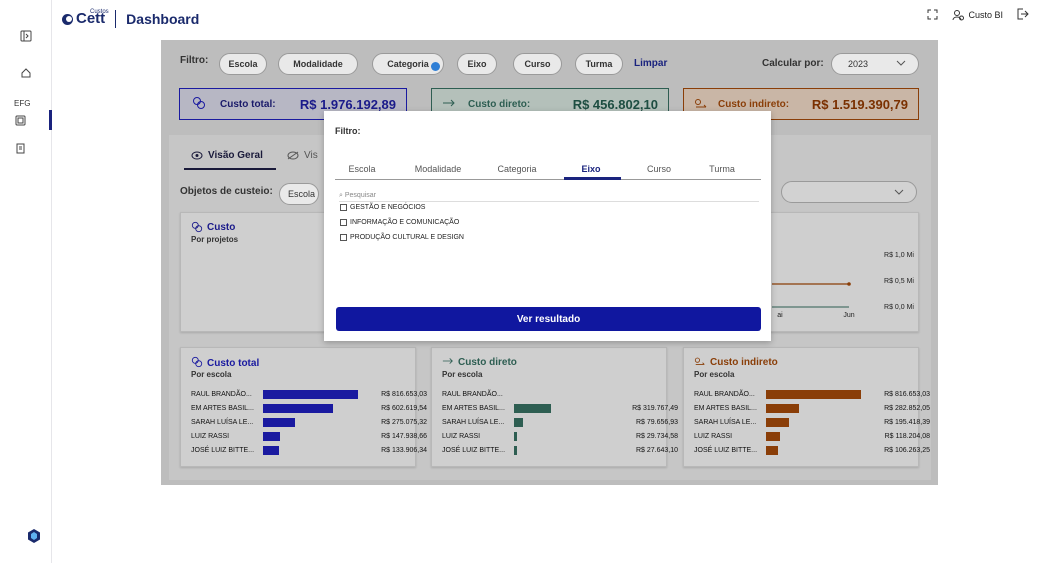 This screenshot has height=563, width=1043. Describe the element at coordinates (1023, 15) in the screenshot. I see `logout-icon` at that location.